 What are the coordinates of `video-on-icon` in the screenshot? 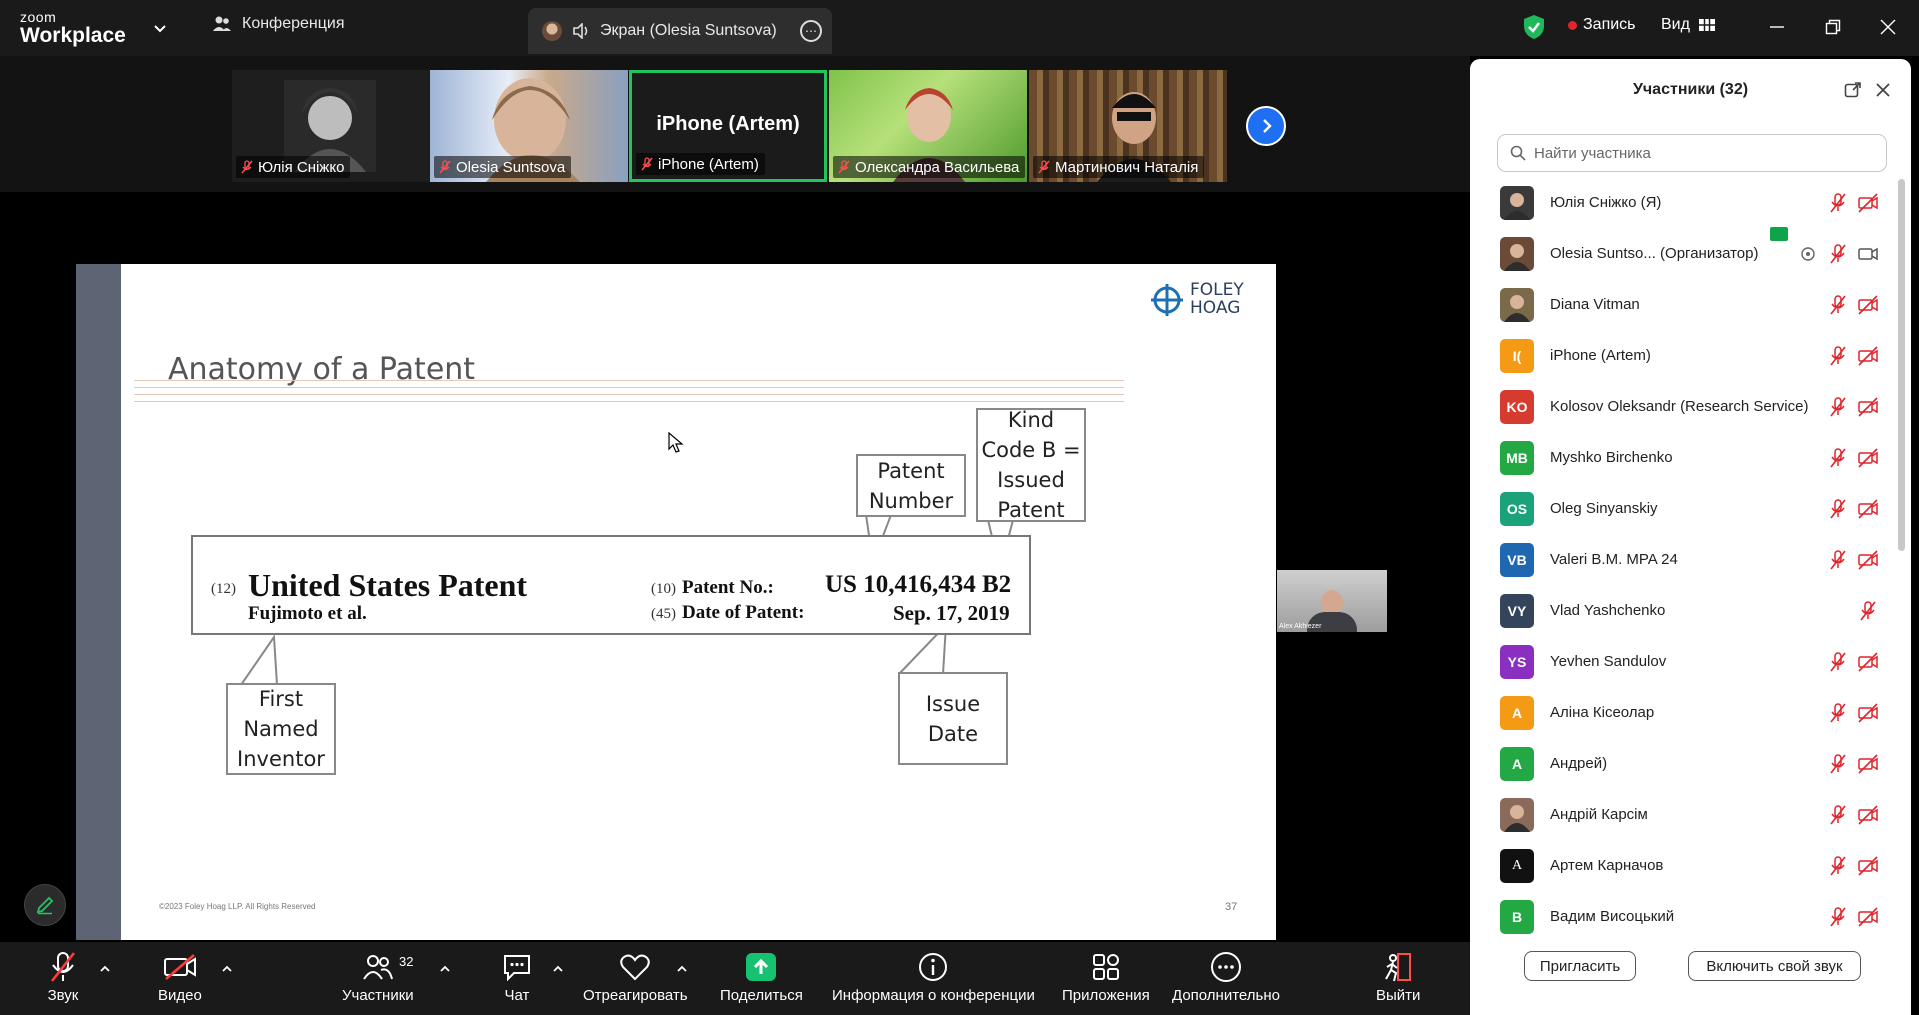 It's located at (1868, 254).